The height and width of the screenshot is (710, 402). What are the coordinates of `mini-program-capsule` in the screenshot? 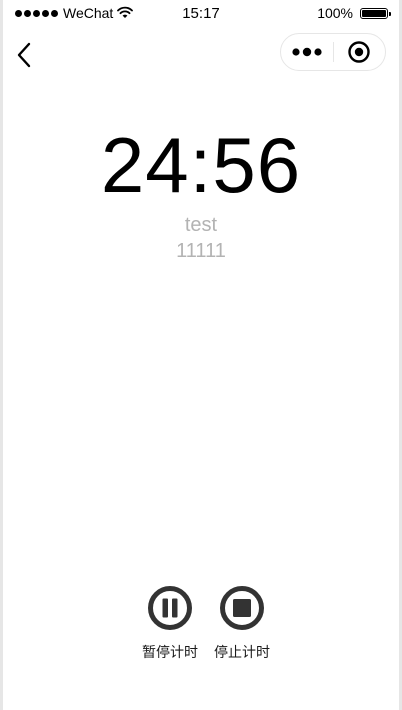 It's located at (333, 52).